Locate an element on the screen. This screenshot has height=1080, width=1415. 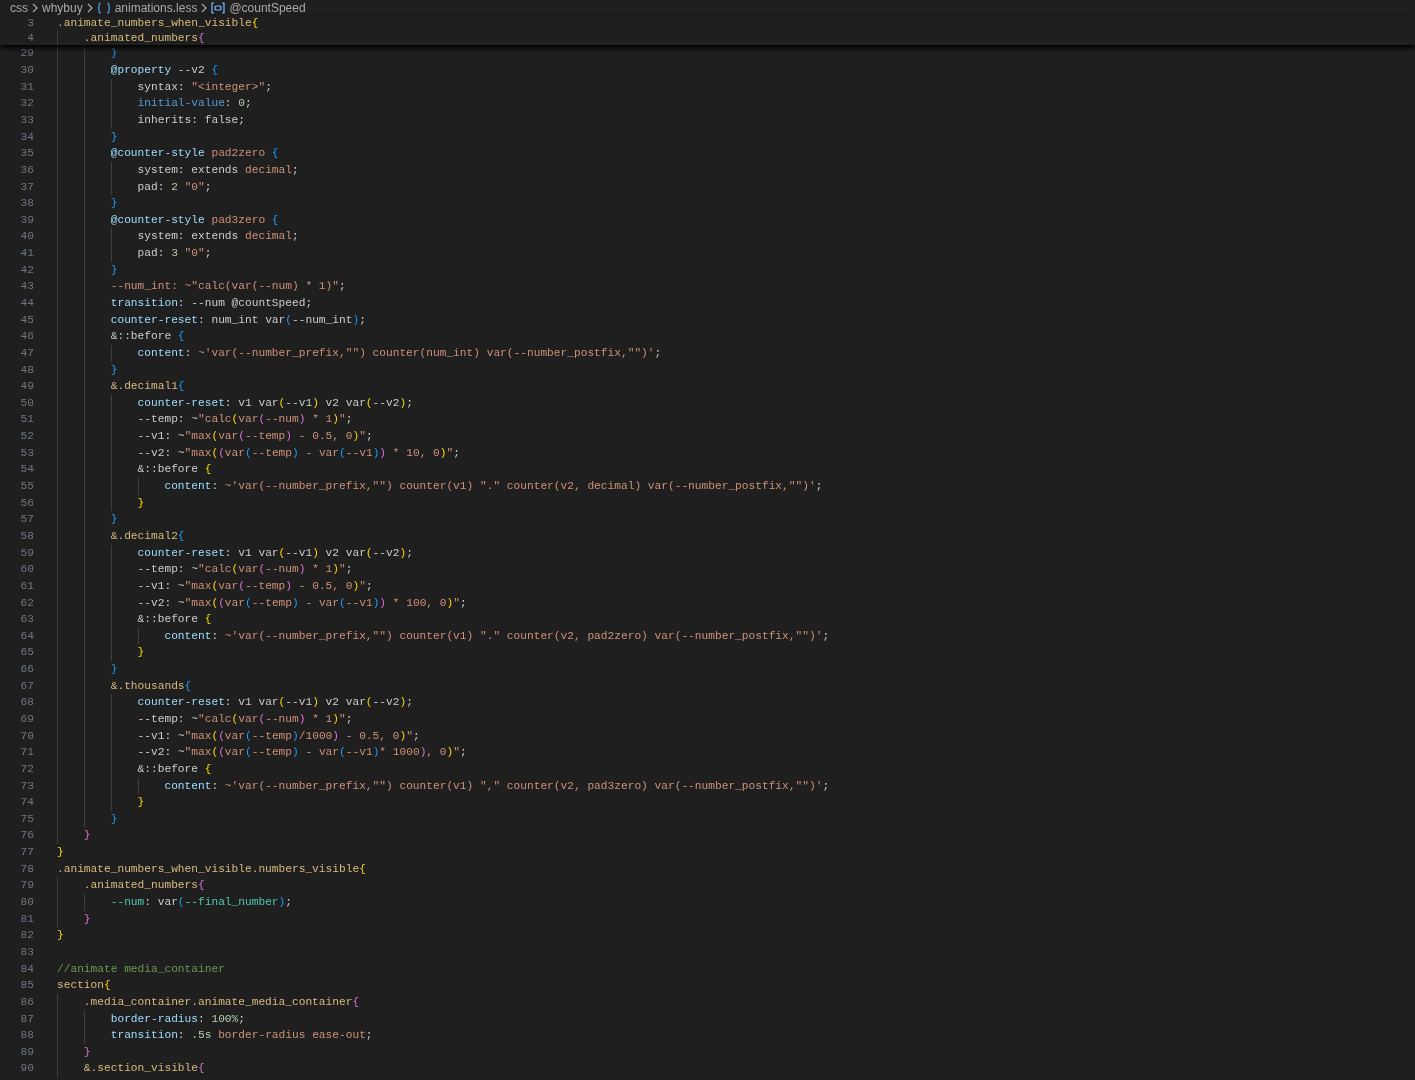
line-number: 40 is located at coordinates (26, 237).